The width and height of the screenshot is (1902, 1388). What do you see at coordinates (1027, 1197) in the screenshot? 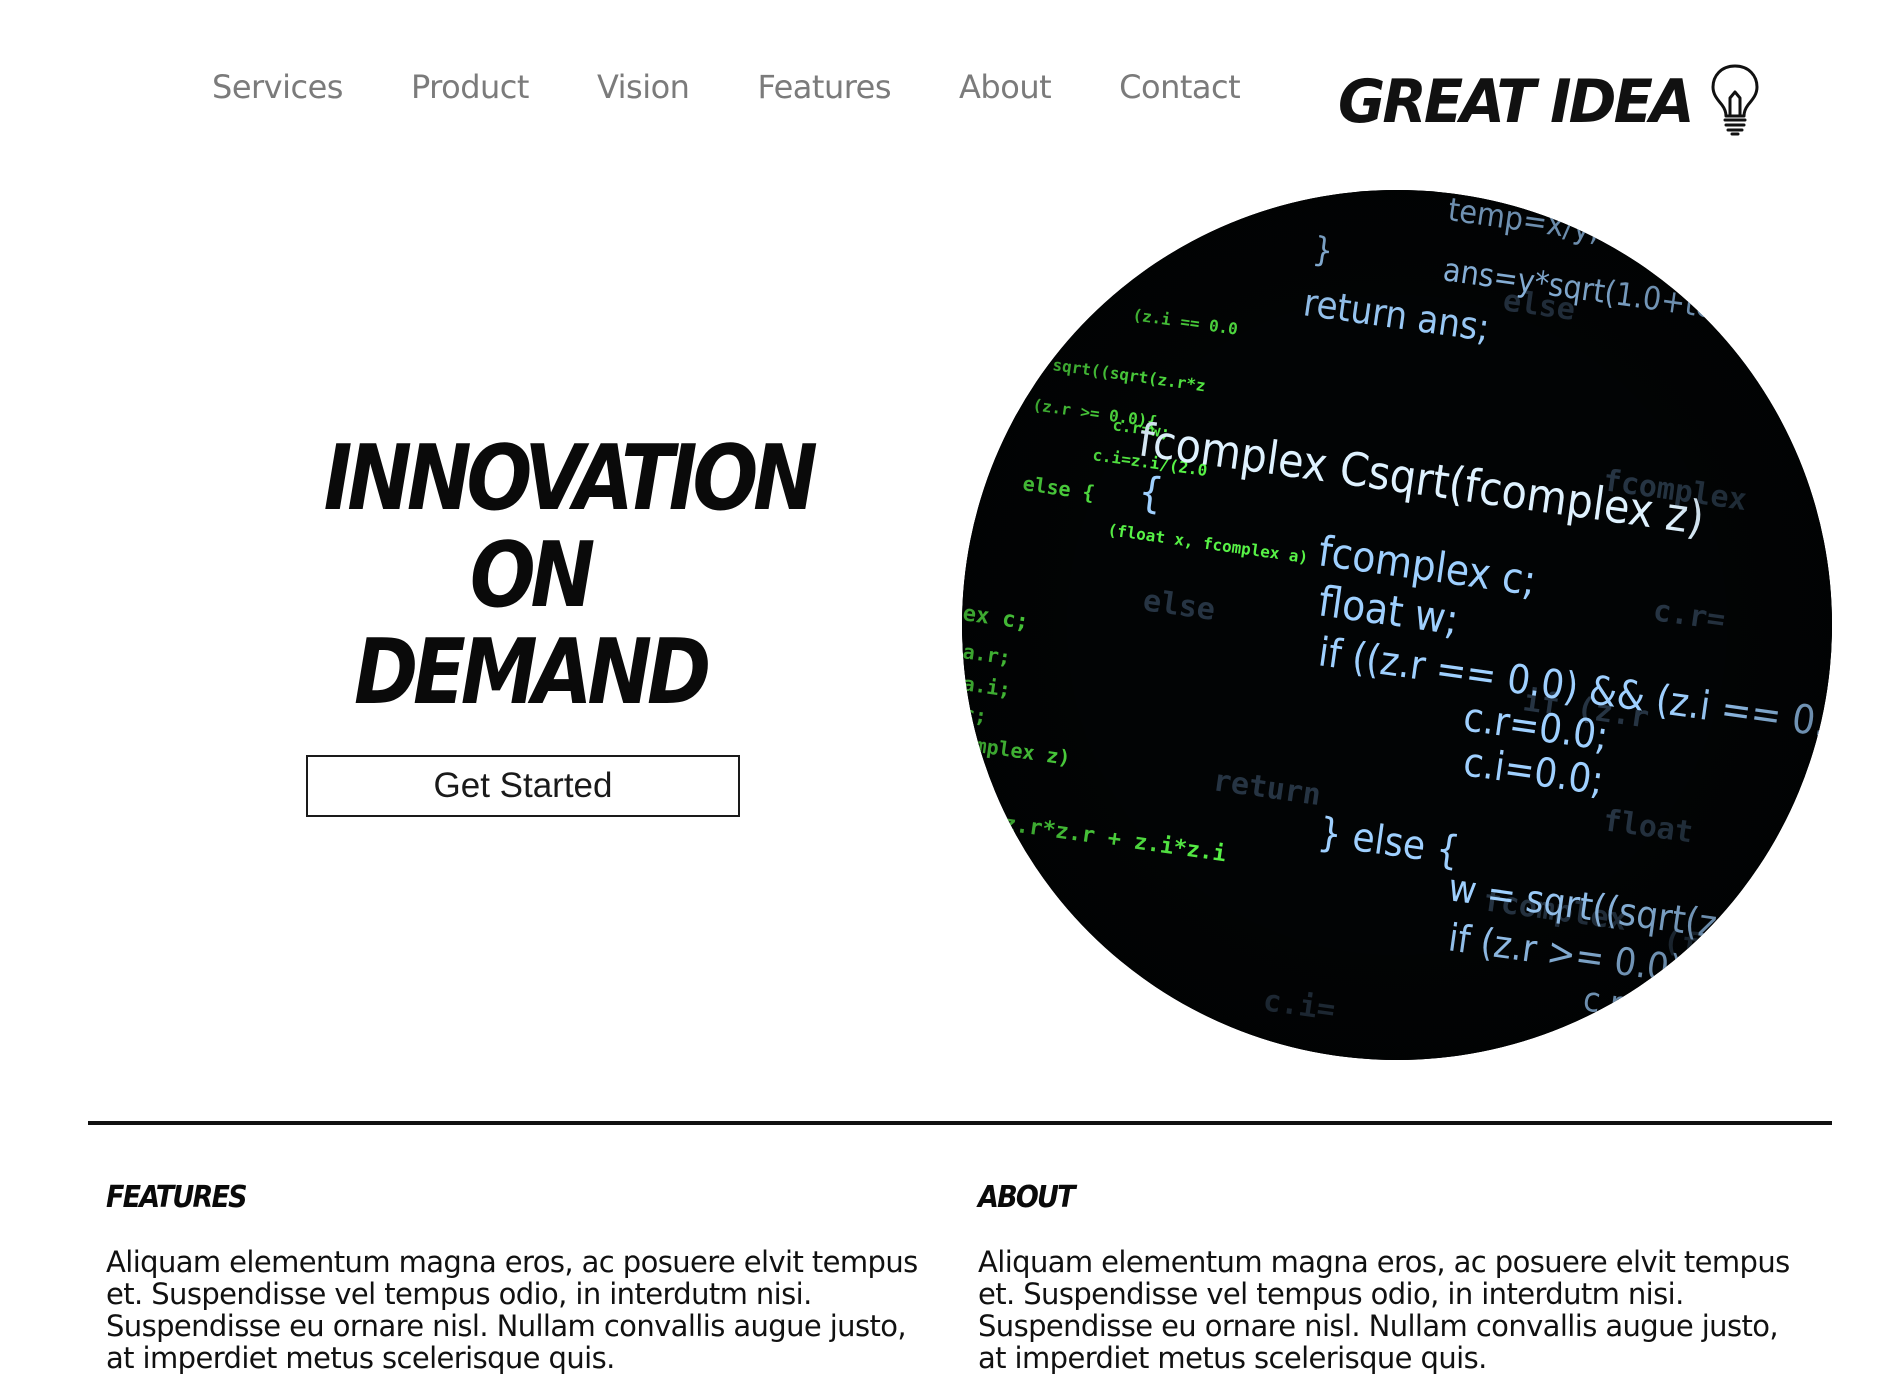
I see `about-heading: ABOUT` at bounding box center [1027, 1197].